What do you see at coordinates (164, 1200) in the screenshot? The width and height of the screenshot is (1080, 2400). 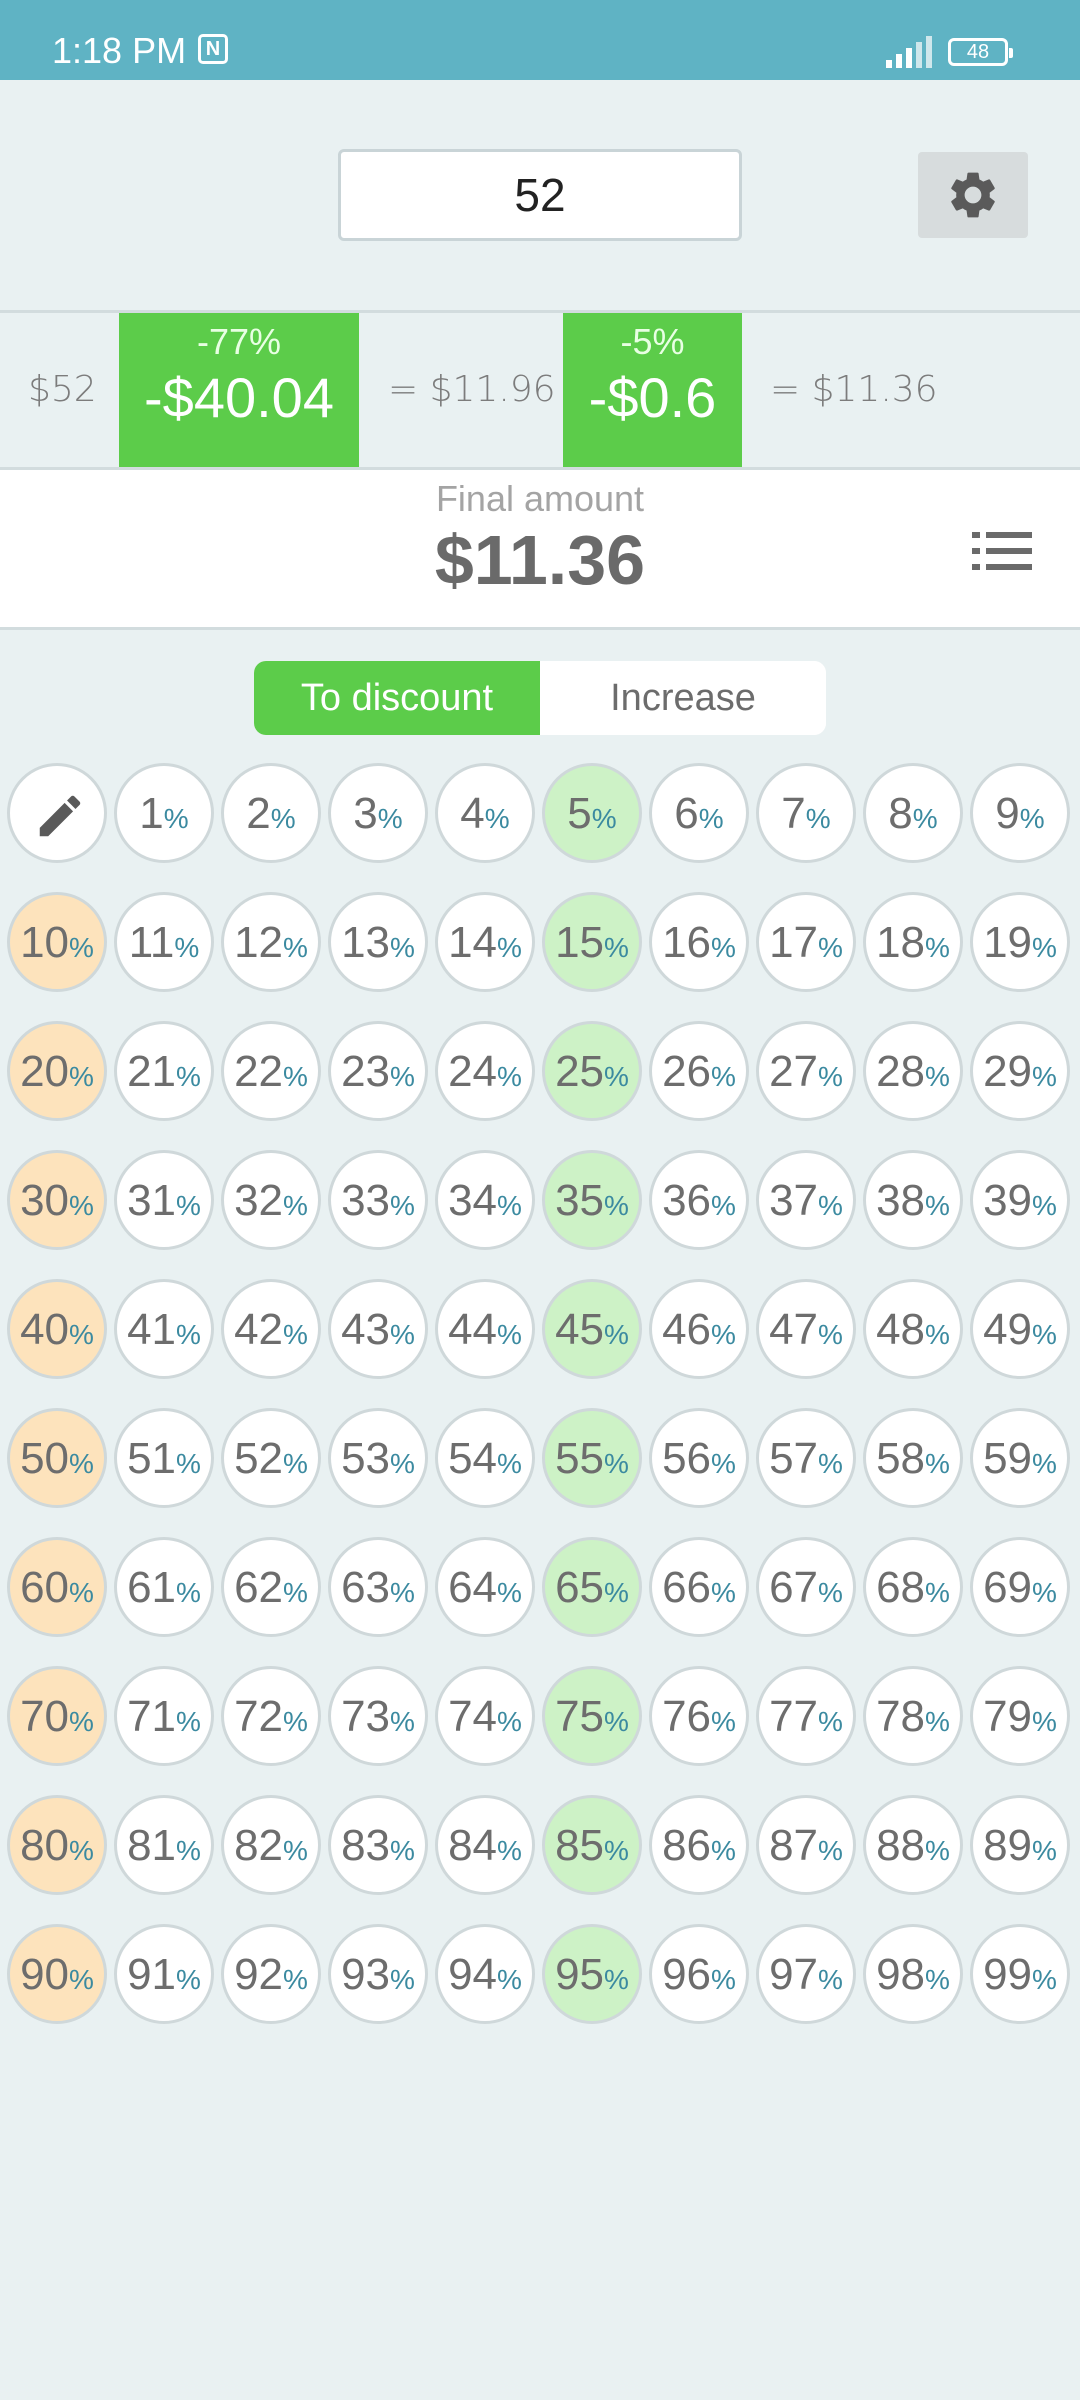 I see `percent-button-31: 31%` at bounding box center [164, 1200].